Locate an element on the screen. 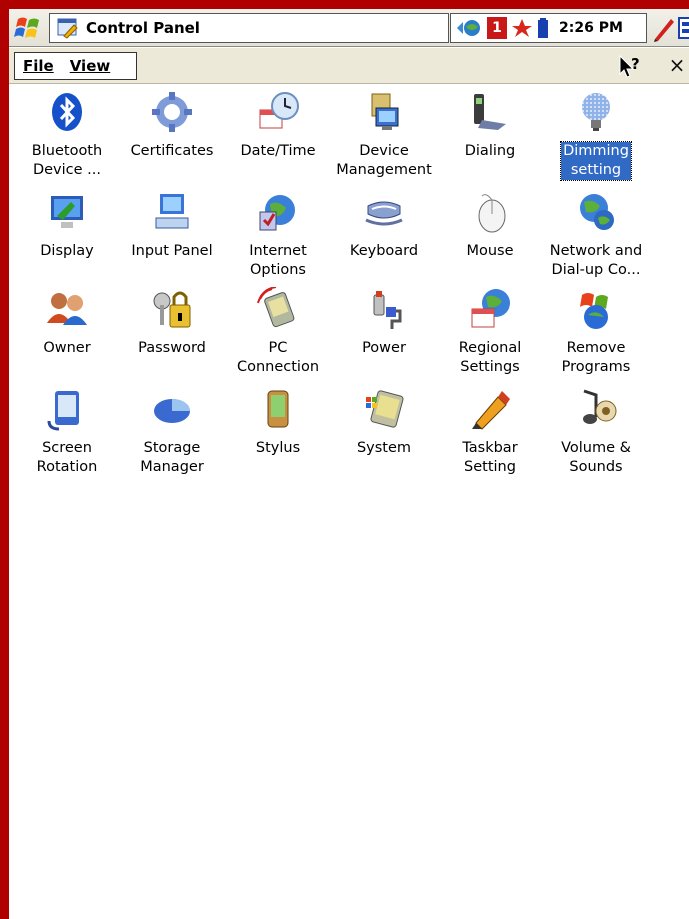 The height and width of the screenshot is (919, 689). control-panel-item-keyboard: Keyboard is located at coordinates (384, 238).